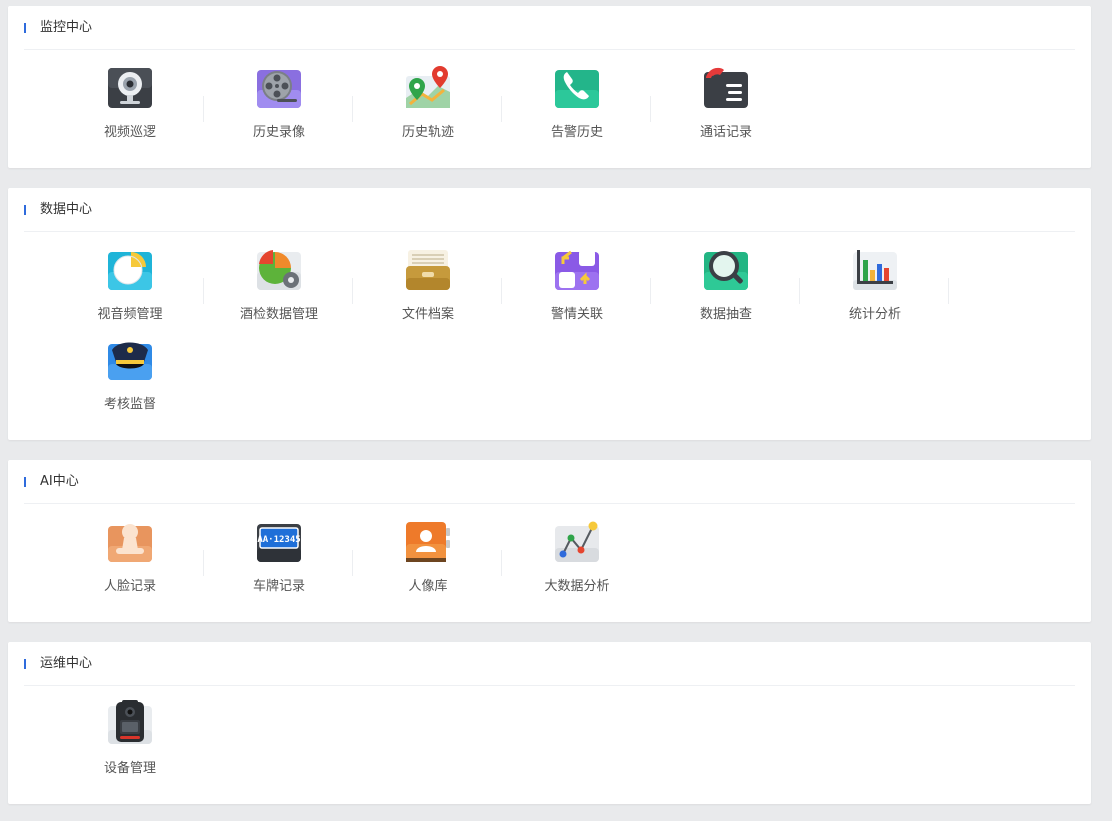 This screenshot has height=821, width=1112. I want to click on tile-label: 警情关联, so click(576, 314).